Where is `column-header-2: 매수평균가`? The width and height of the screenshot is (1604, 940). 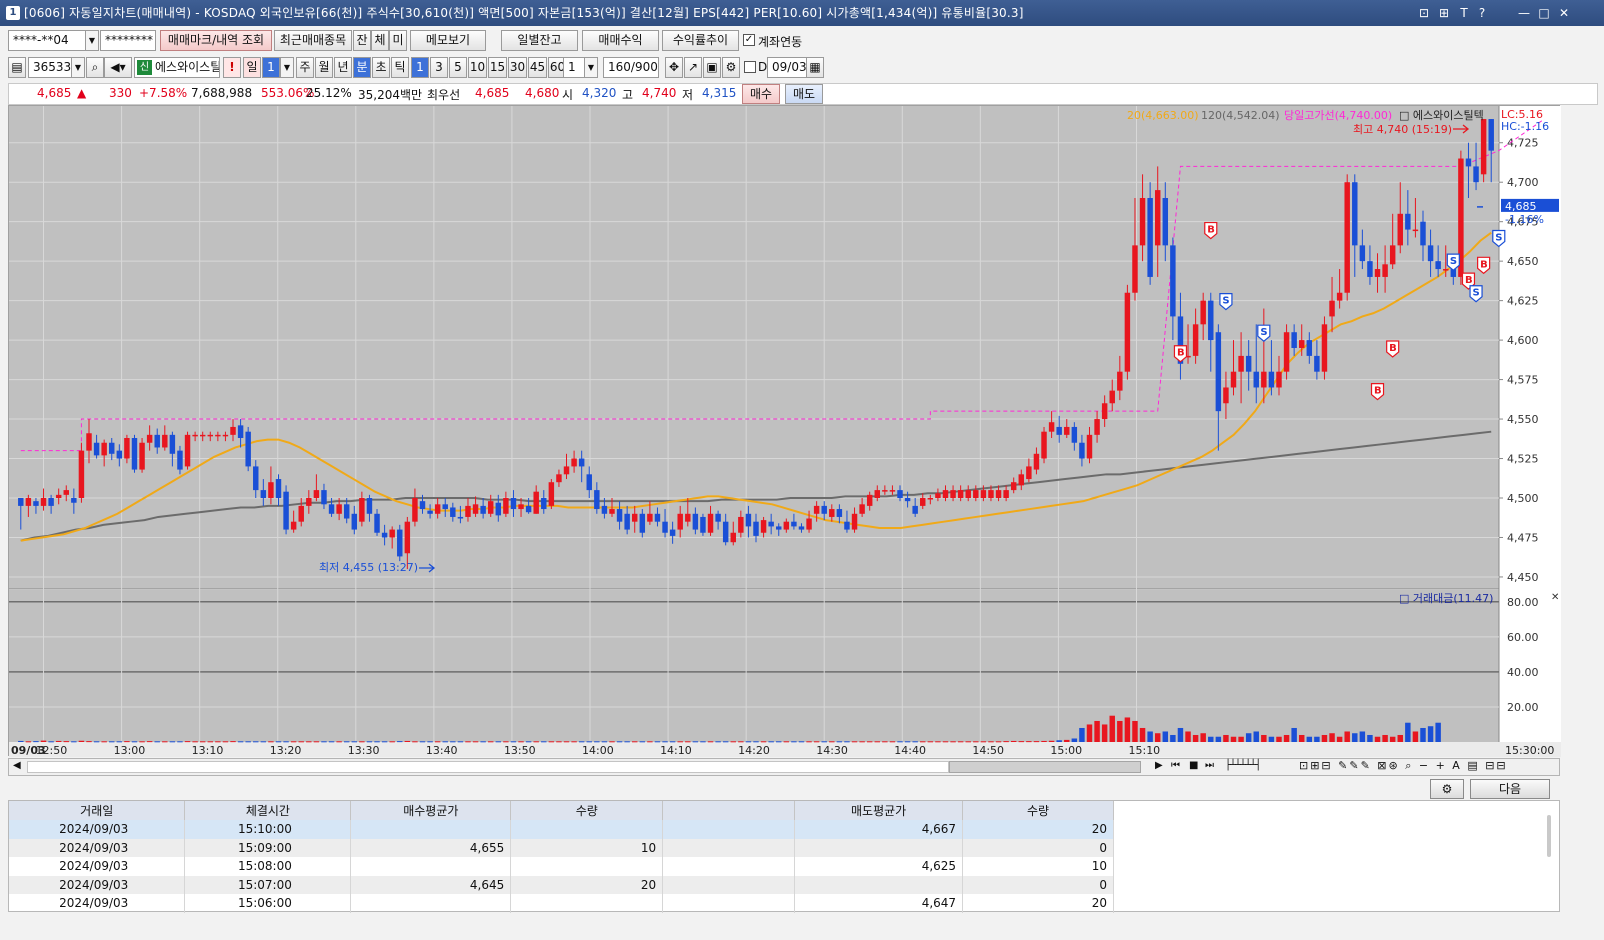
column-header-2: 매수평균가 is located at coordinates (431, 810).